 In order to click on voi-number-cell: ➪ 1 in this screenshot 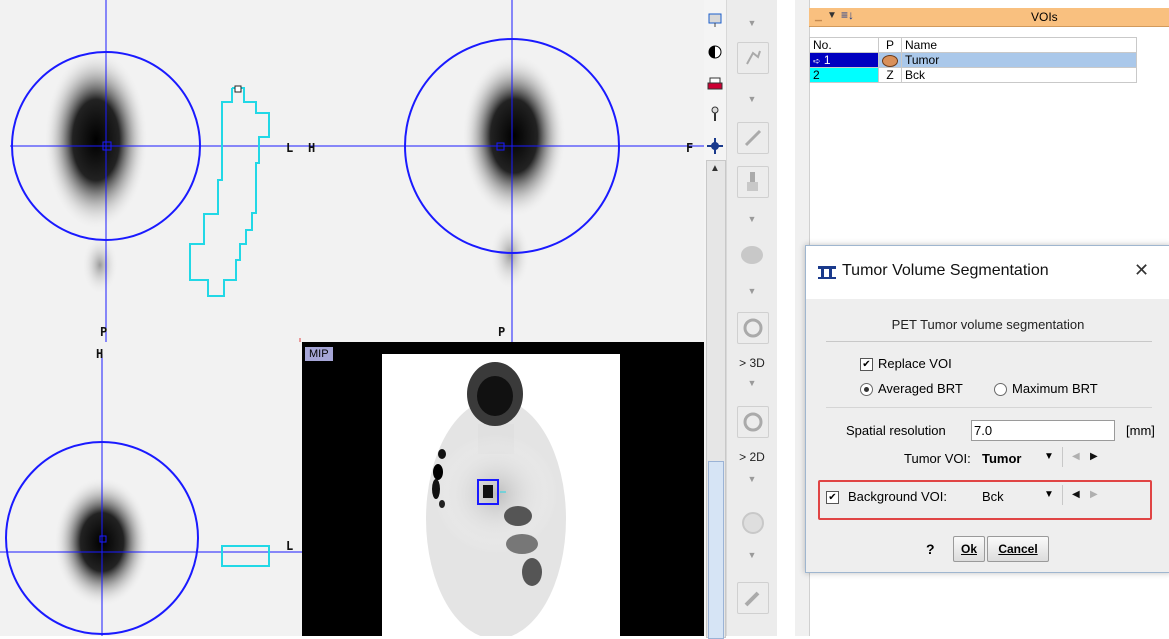, I will do `click(844, 60)`.